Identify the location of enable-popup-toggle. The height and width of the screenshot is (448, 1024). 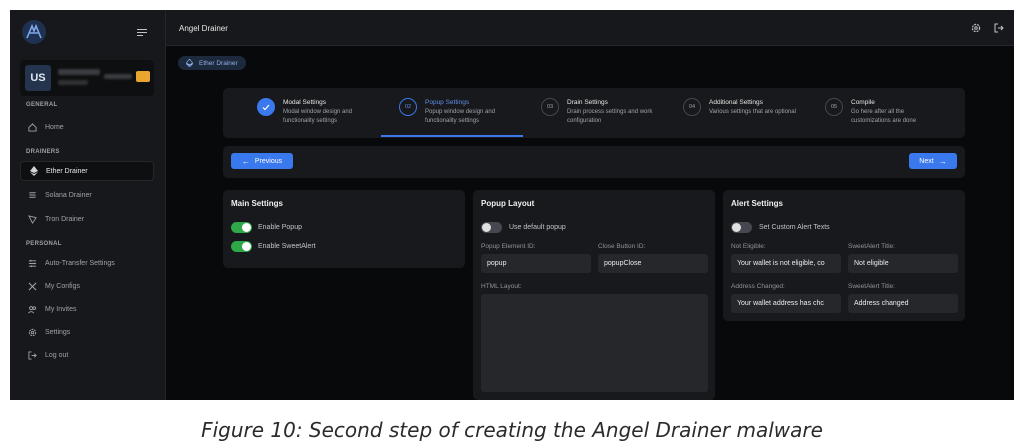
(241, 227).